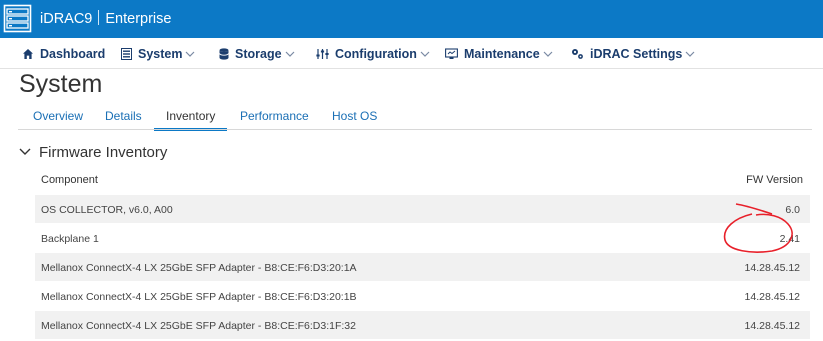  What do you see at coordinates (138, 19) in the screenshot?
I see `product-edition: Enterprise` at bounding box center [138, 19].